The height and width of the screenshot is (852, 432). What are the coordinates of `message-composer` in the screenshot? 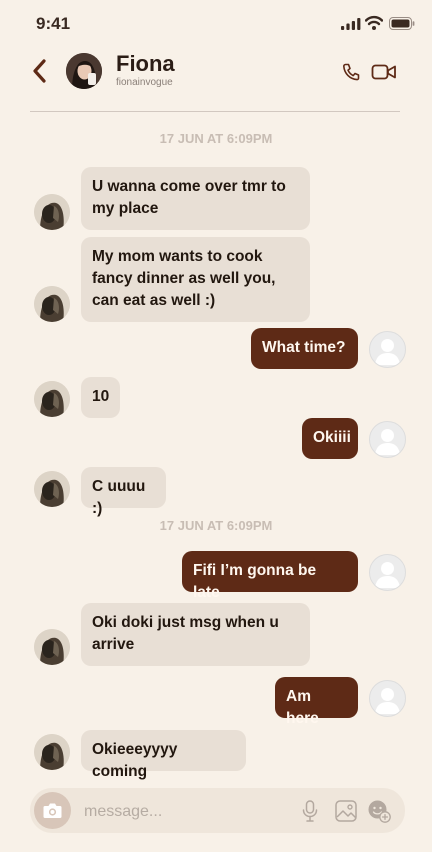 It's located at (217, 811).